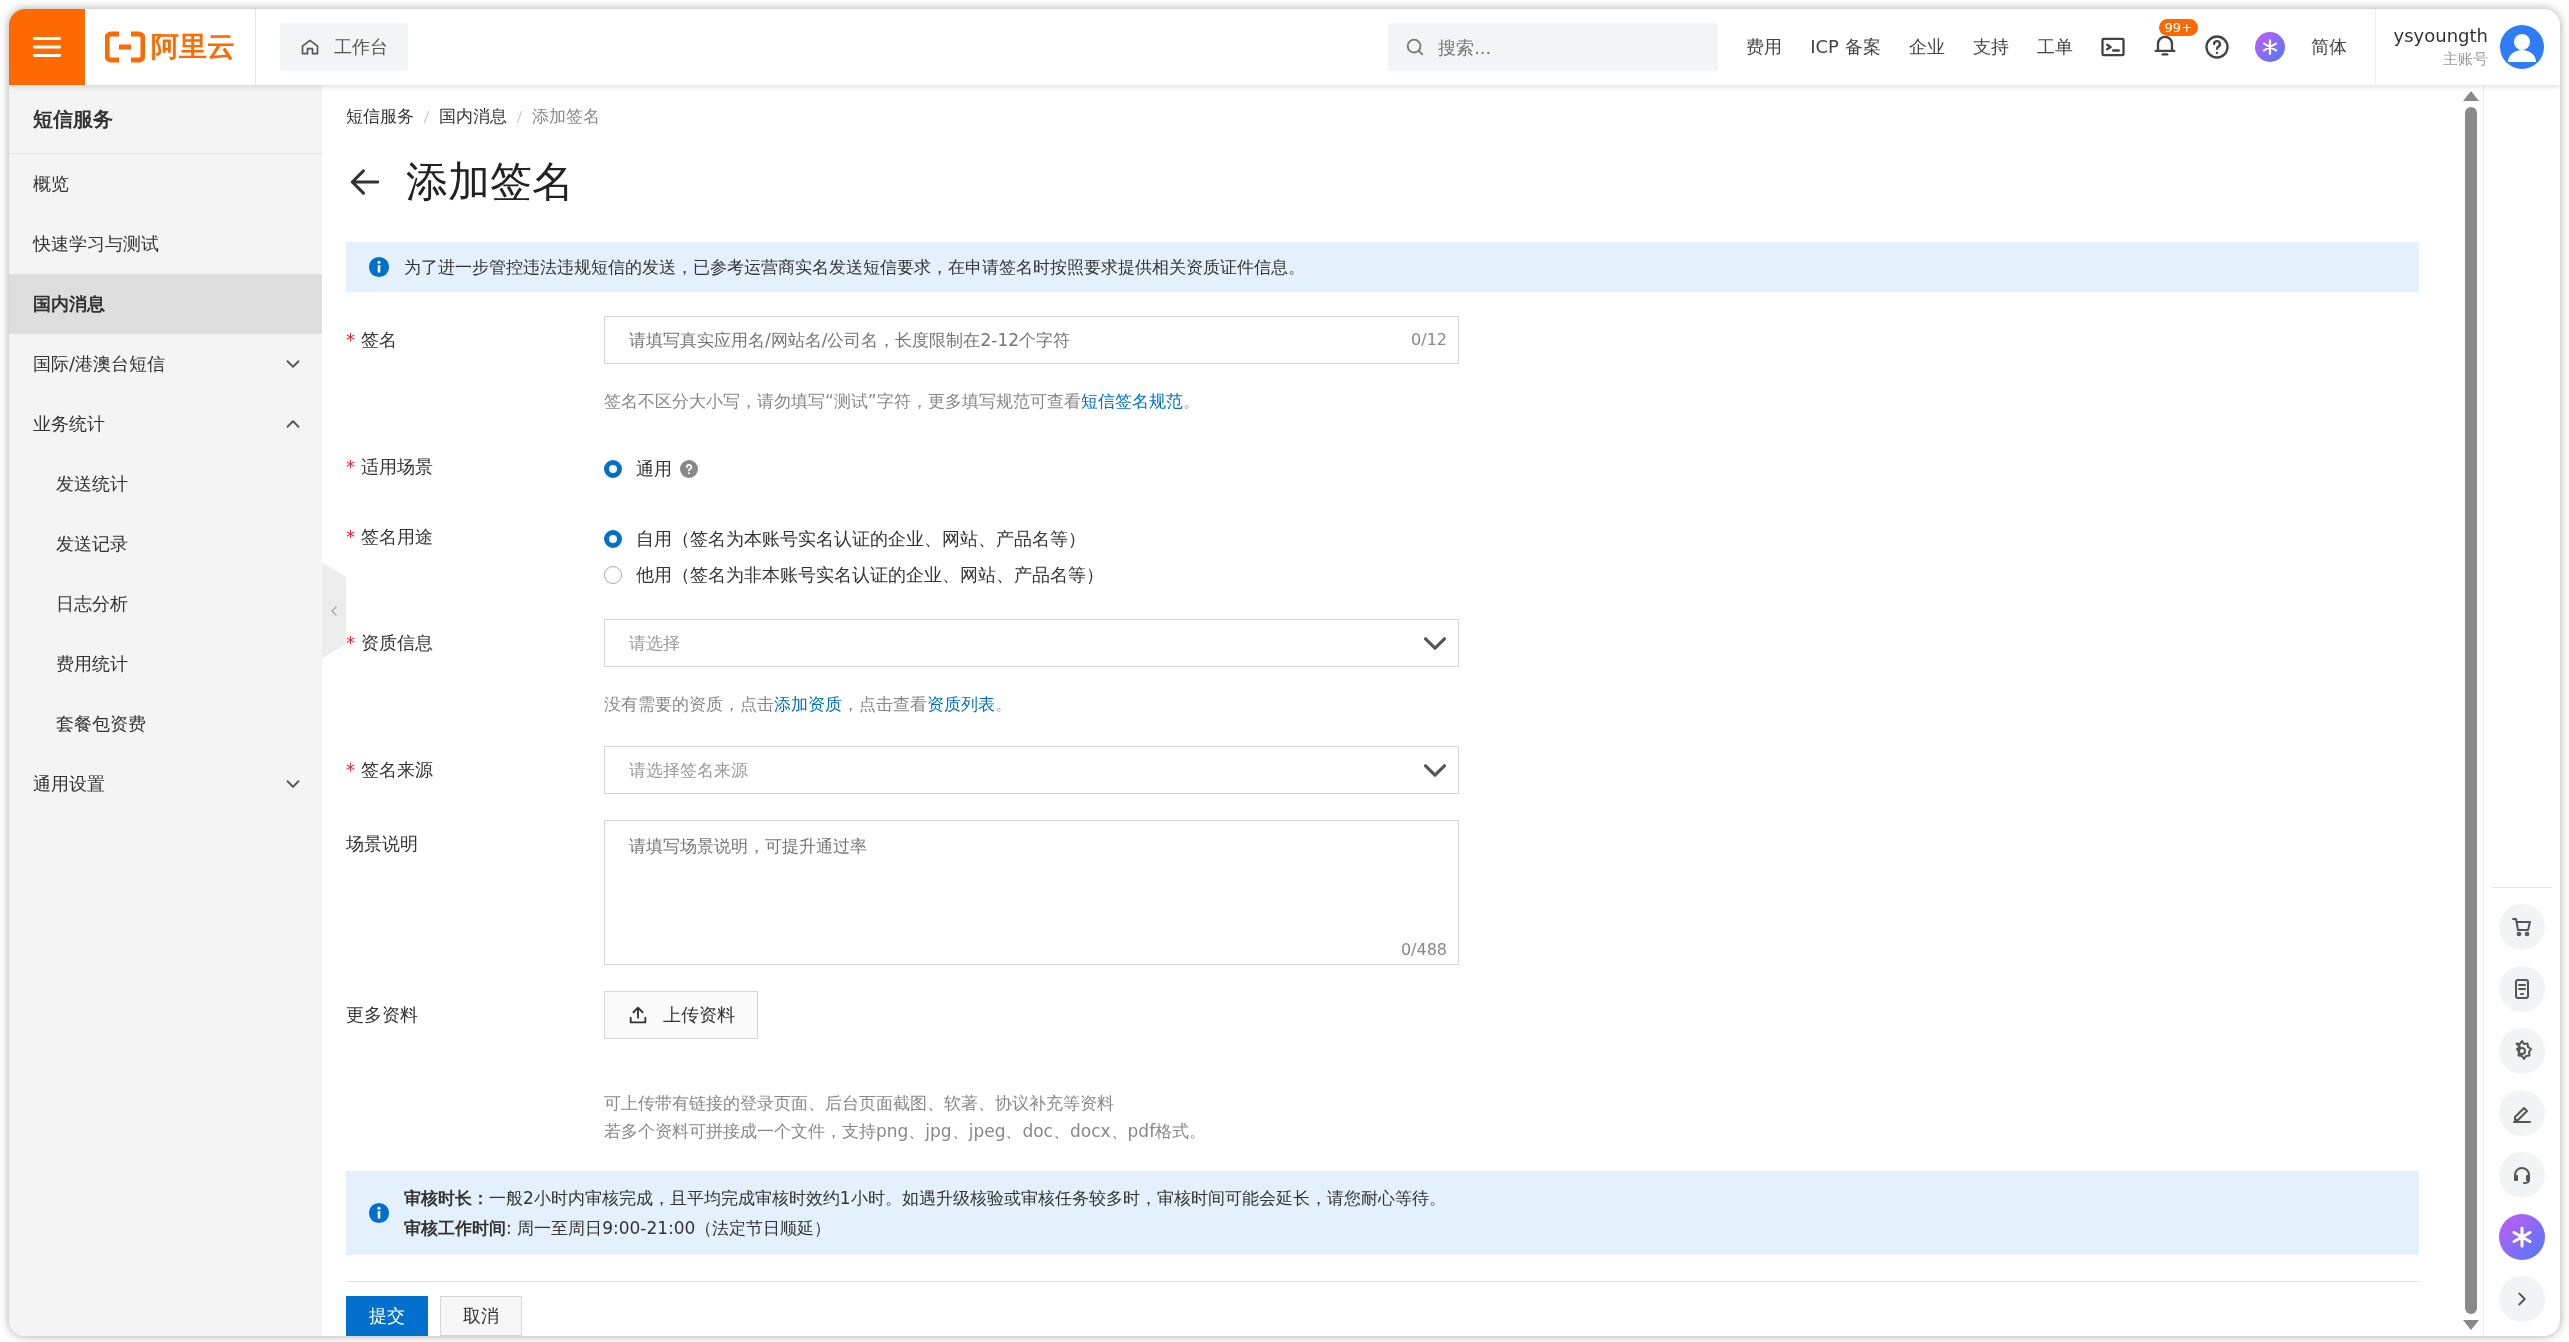 This screenshot has width=2569, height=1342. I want to click on sidebar-item: 国内消息, so click(165, 304).